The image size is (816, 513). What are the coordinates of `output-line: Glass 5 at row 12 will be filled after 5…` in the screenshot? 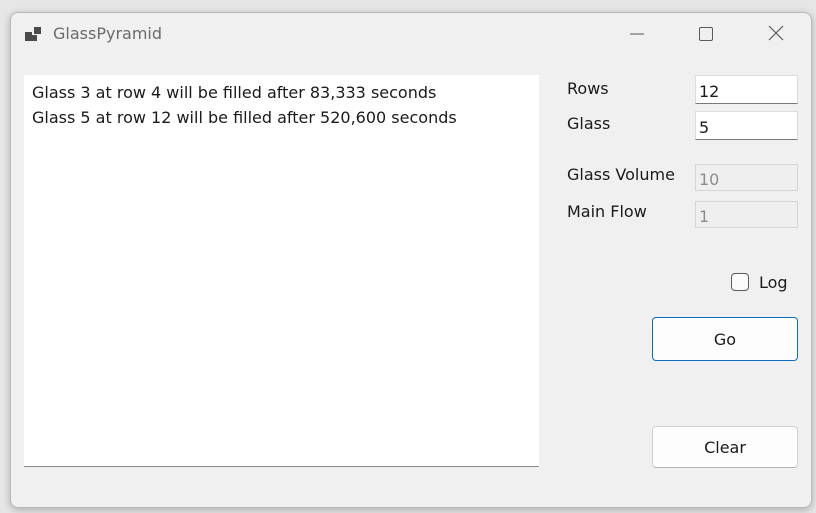 It's located at (244, 117).